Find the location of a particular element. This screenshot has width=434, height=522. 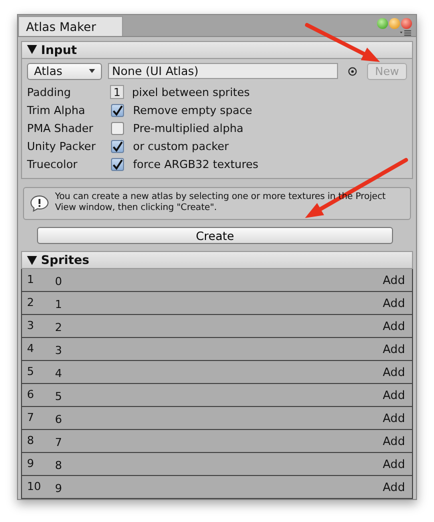

sprite-name: 5 is located at coordinates (59, 396).